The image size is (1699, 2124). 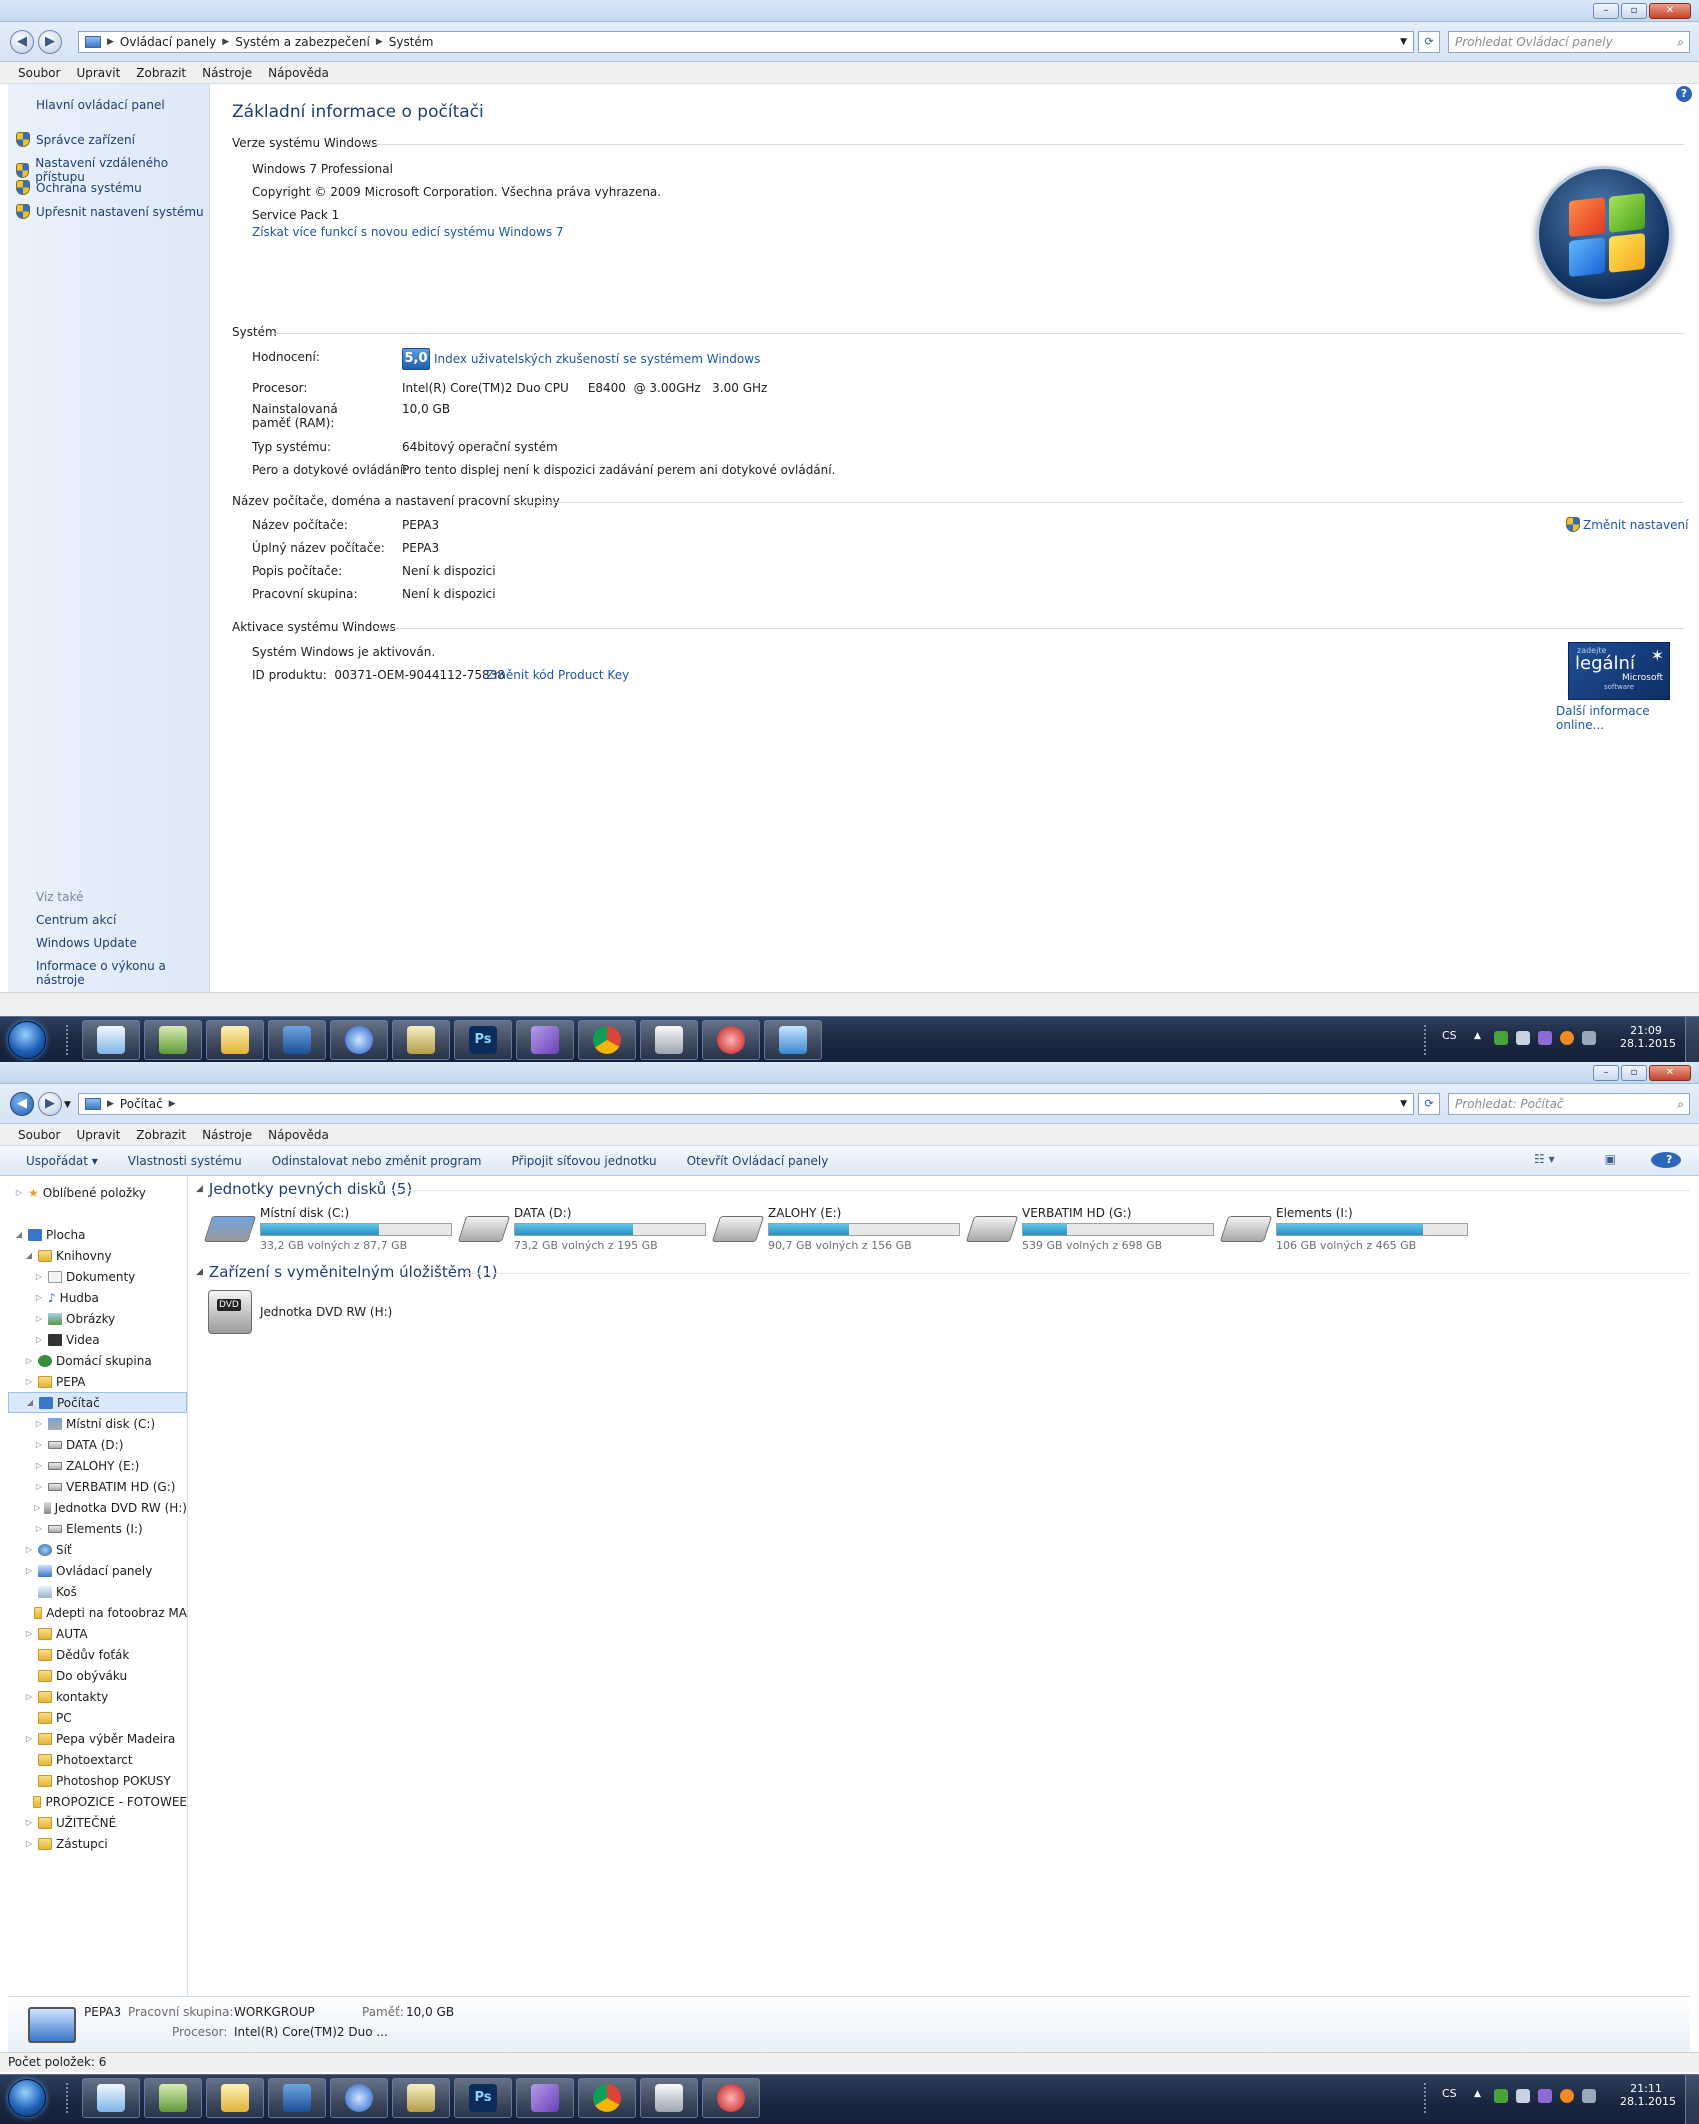 I want to click on forward-button: ▶, so click(x=50, y=42).